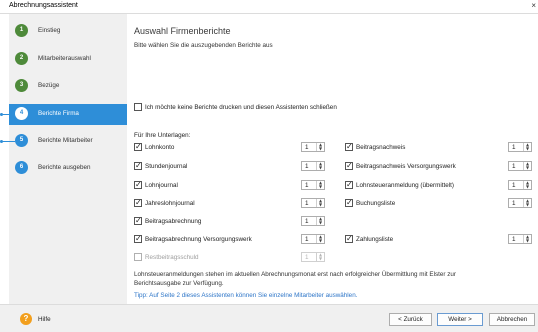 The width and height of the screenshot is (538, 332). Describe the element at coordinates (21, 113) in the screenshot. I see `step-number-badge: 4` at that location.